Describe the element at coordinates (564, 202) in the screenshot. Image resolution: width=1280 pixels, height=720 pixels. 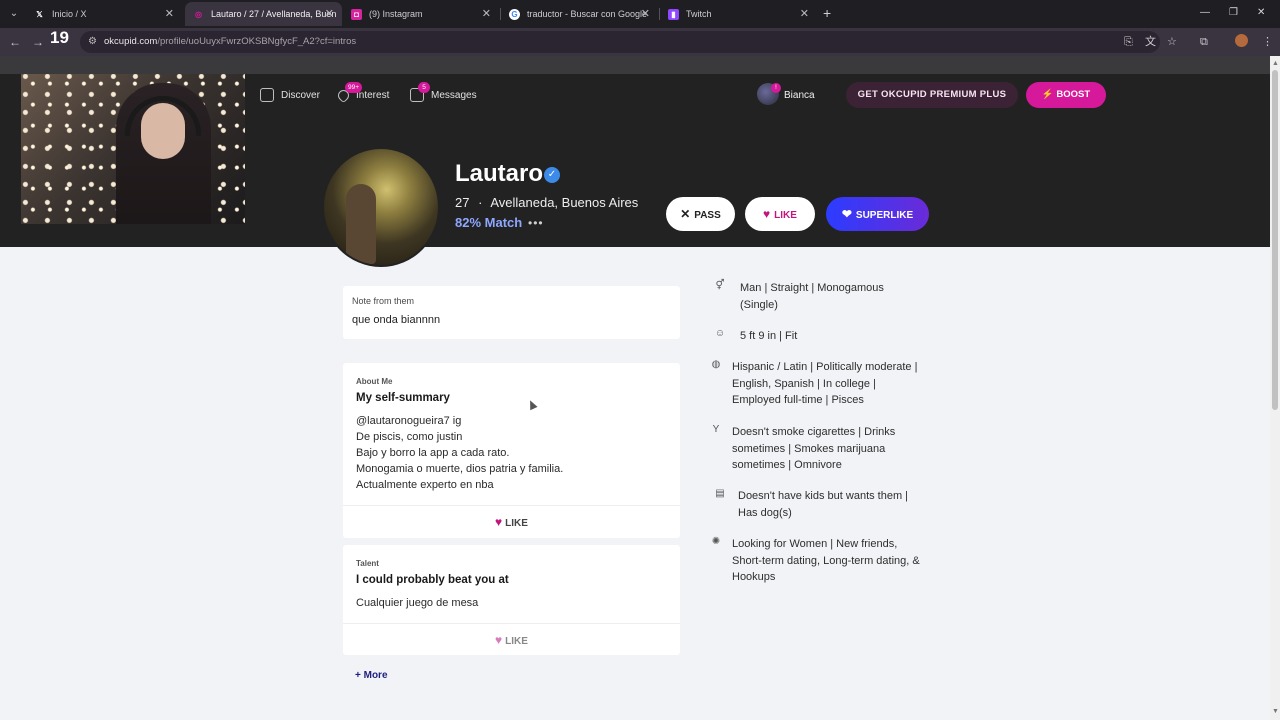
I see `profile-location: Avellaneda, Buenos Aires` at that location.